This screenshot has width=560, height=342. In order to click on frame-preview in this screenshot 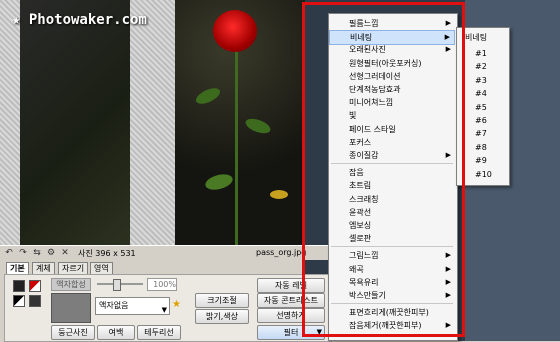, I will do `click(71, 308)`.